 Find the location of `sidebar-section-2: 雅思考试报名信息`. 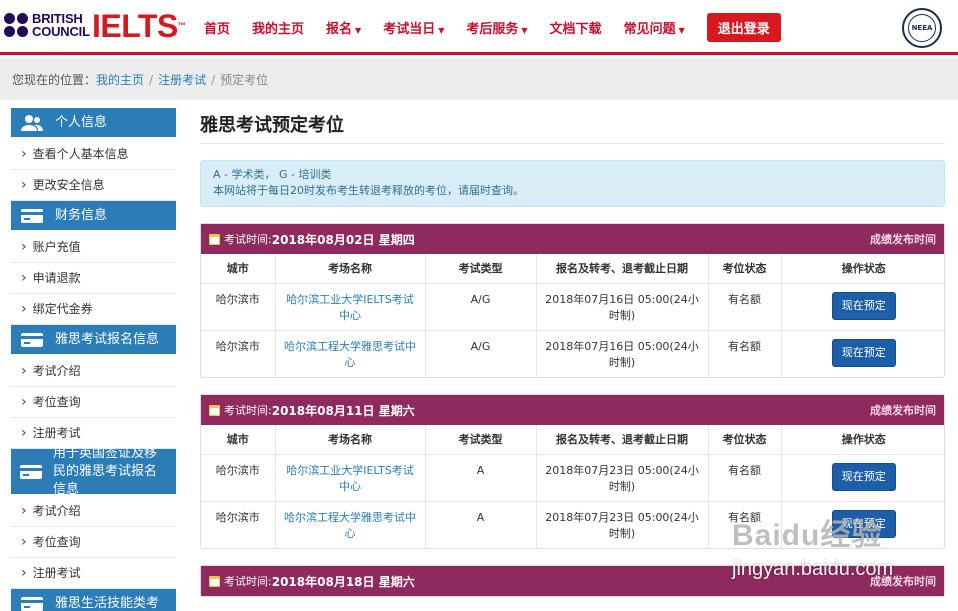

sidebar-section-2: 雅思考试报名信息 is located at coordinates (93, 339).